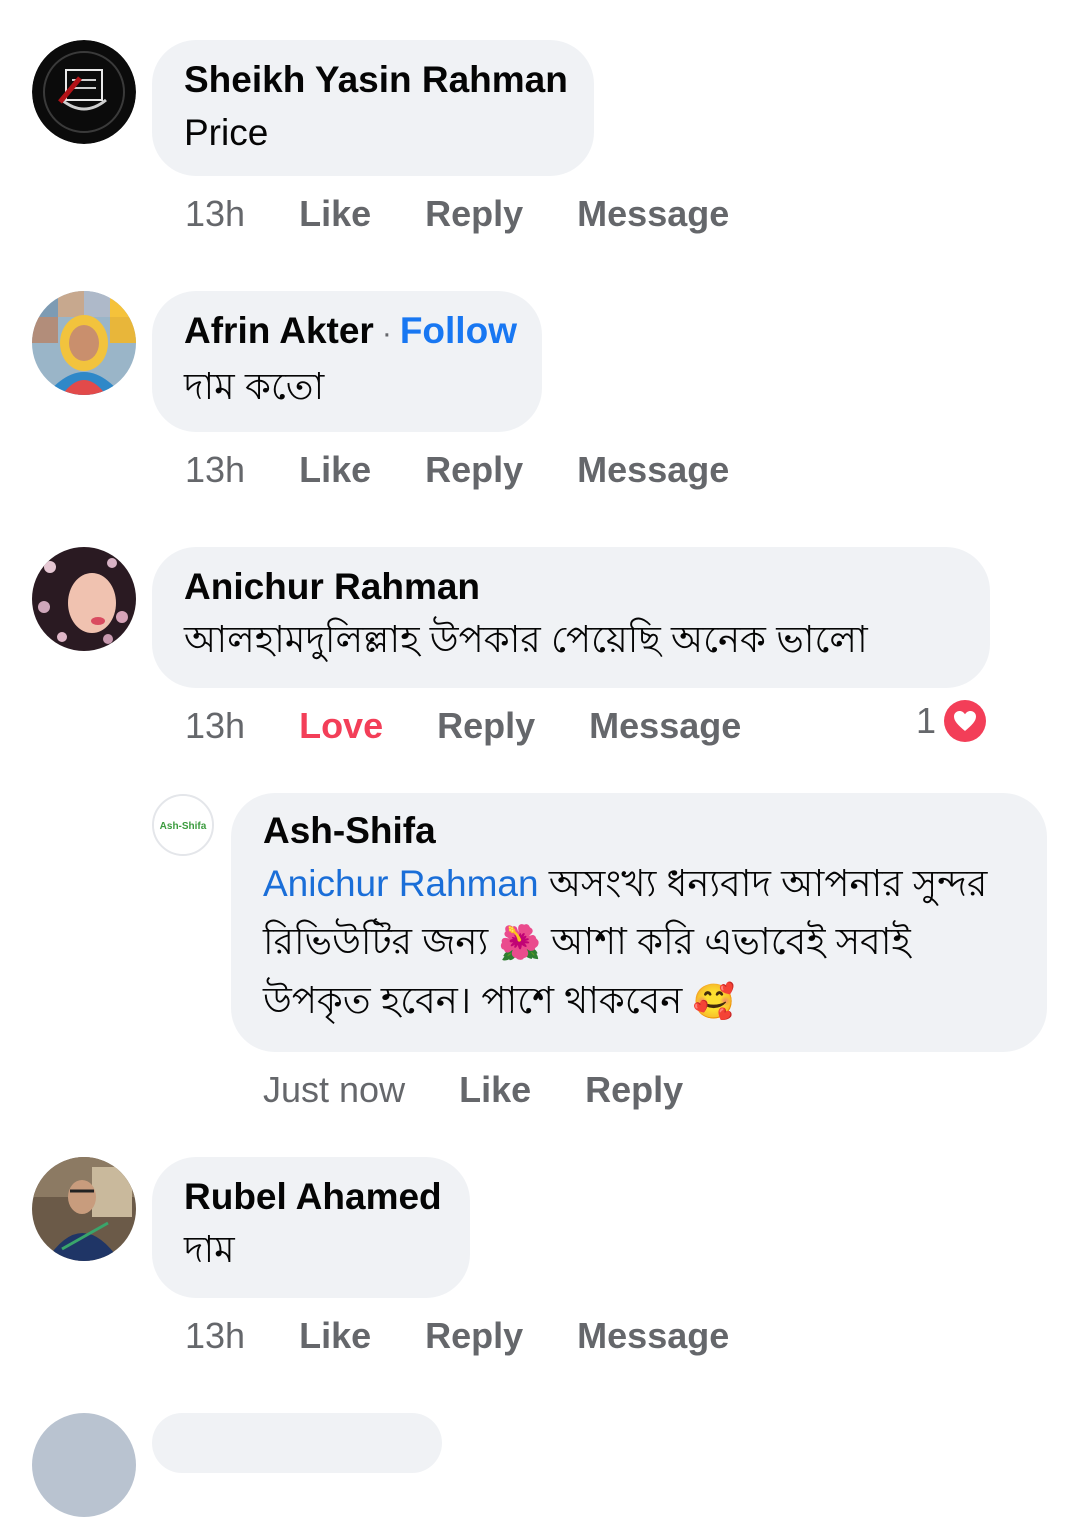 Image resolution: width=1080 pixels, height=1517 pixels. I want to click on comment-bubble: Afrin Akter · Follow দাম কতো, so click(347, 361).